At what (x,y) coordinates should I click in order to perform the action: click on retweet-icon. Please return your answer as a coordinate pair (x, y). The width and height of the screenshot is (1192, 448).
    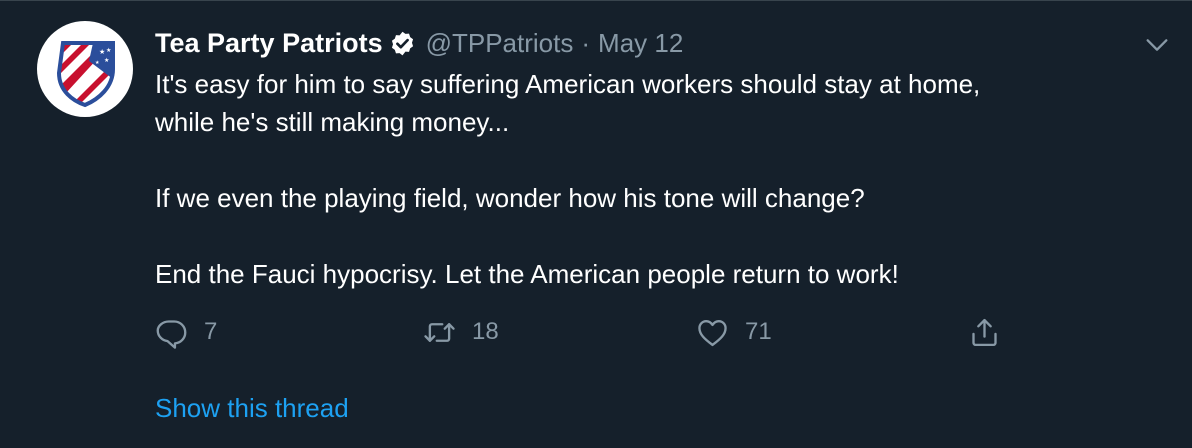
    Looking at the image, I should click on (439, 332).